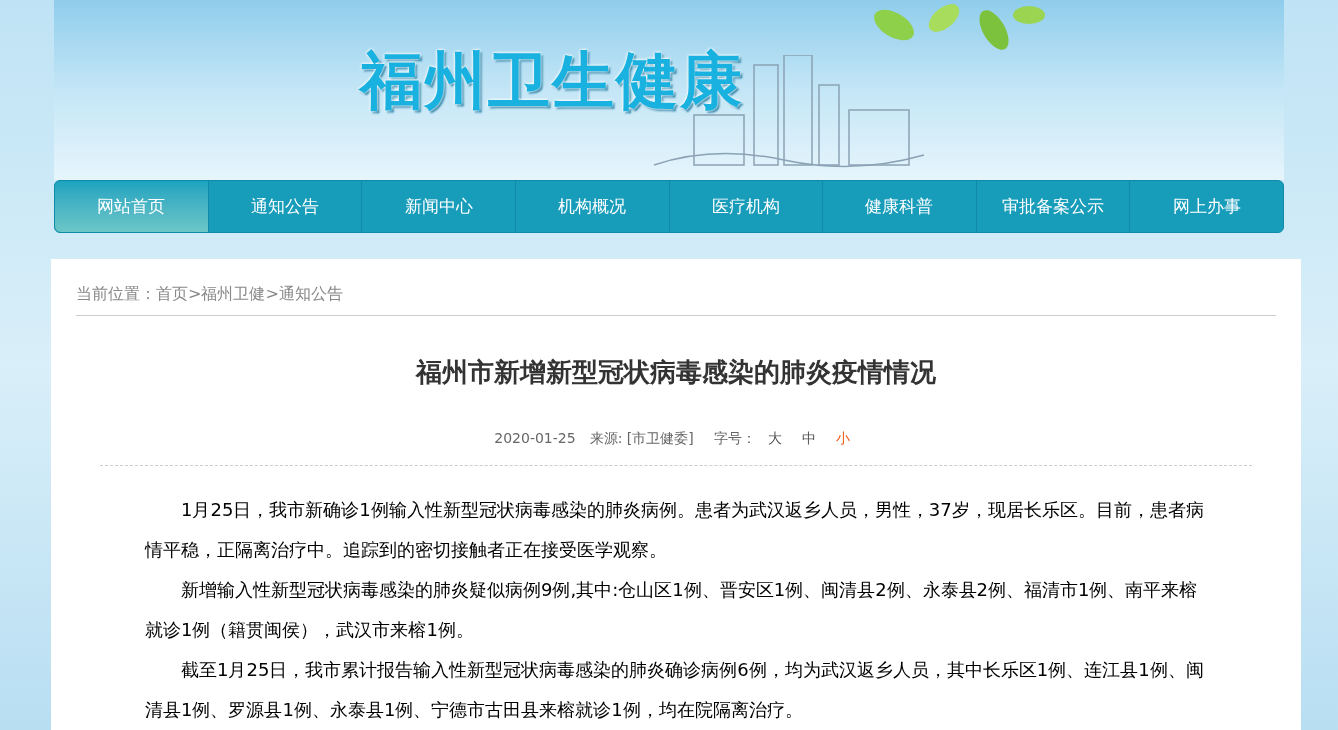  What do you see at coordinates (842, 438) in the screenshot?
I see `font-size-option: 小` at bounding box center [842, 438].